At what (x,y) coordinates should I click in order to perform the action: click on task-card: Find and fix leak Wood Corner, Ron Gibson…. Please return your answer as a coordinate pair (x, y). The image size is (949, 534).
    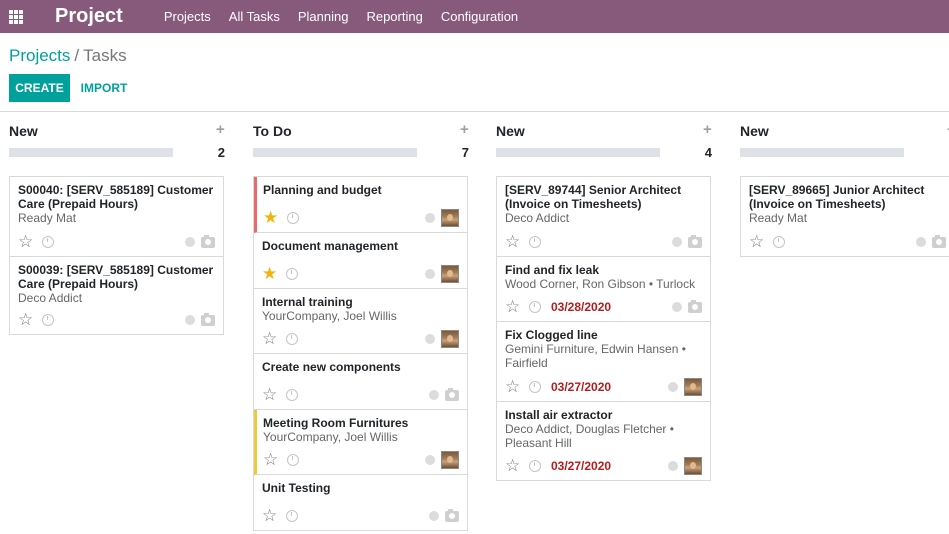
    Looking at the image, I should click on (603, 289).